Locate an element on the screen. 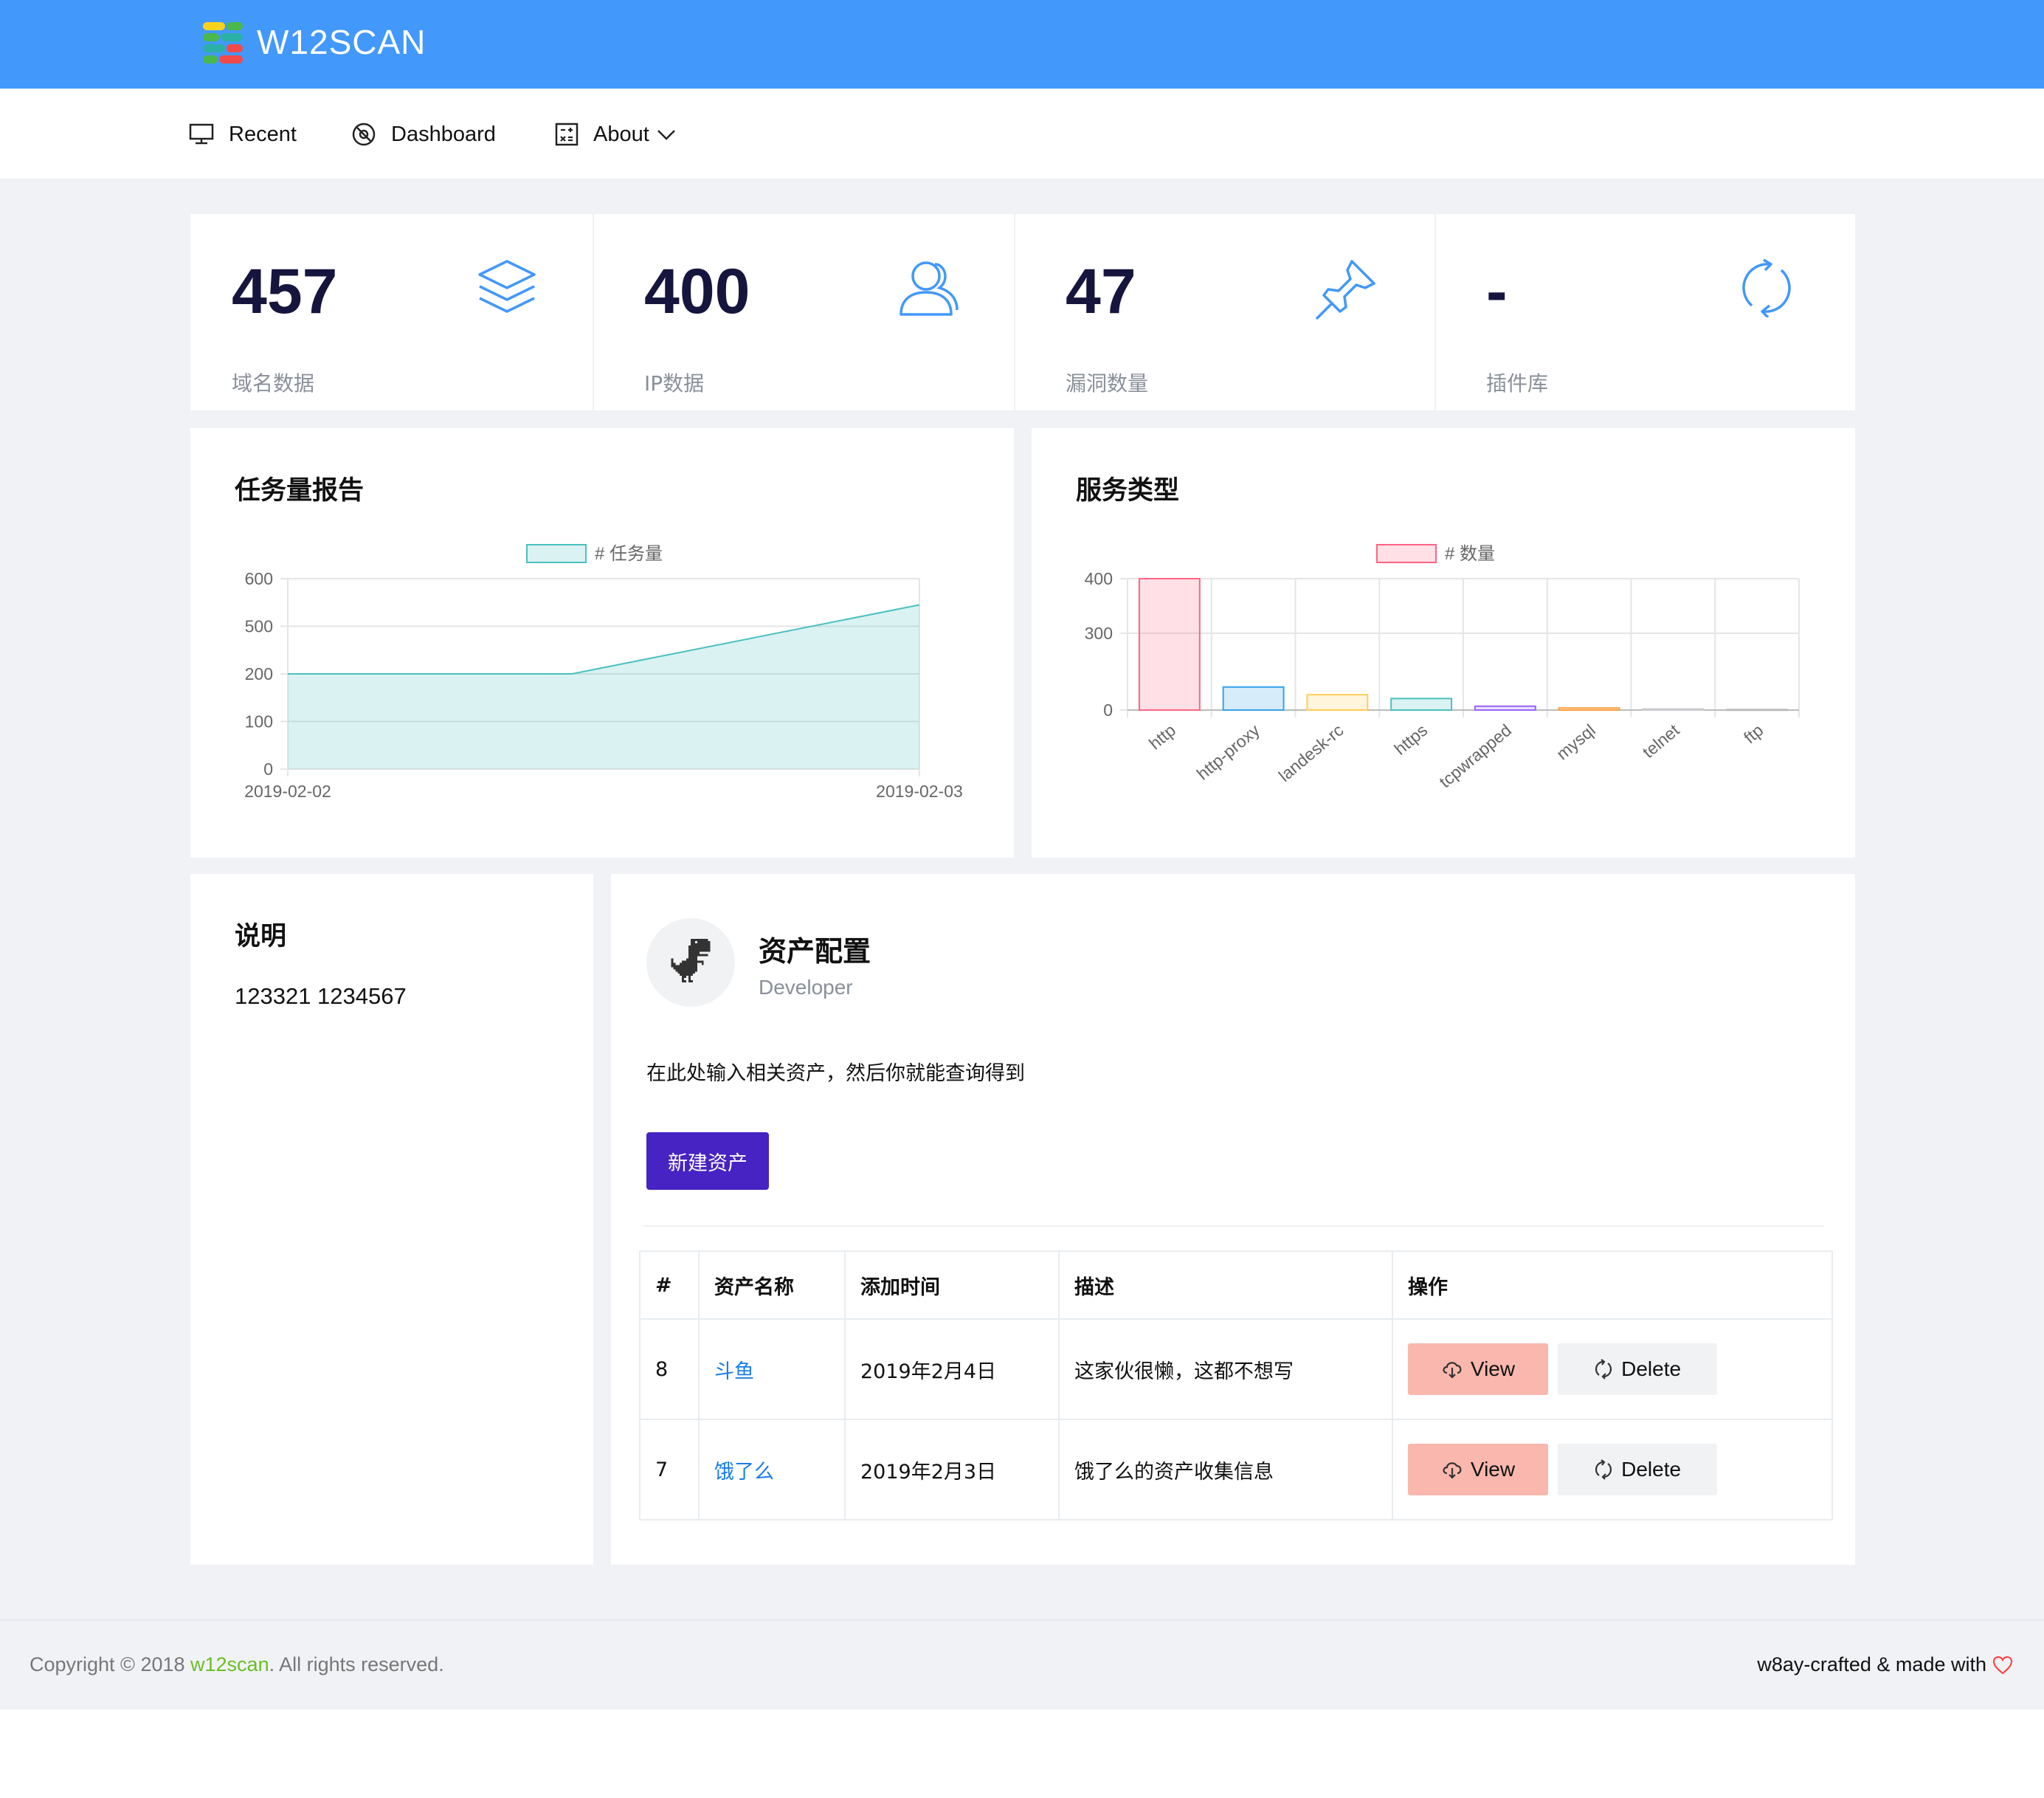  copyright-suffix: . All rights reserved. is located at coordinates (356, 1664).